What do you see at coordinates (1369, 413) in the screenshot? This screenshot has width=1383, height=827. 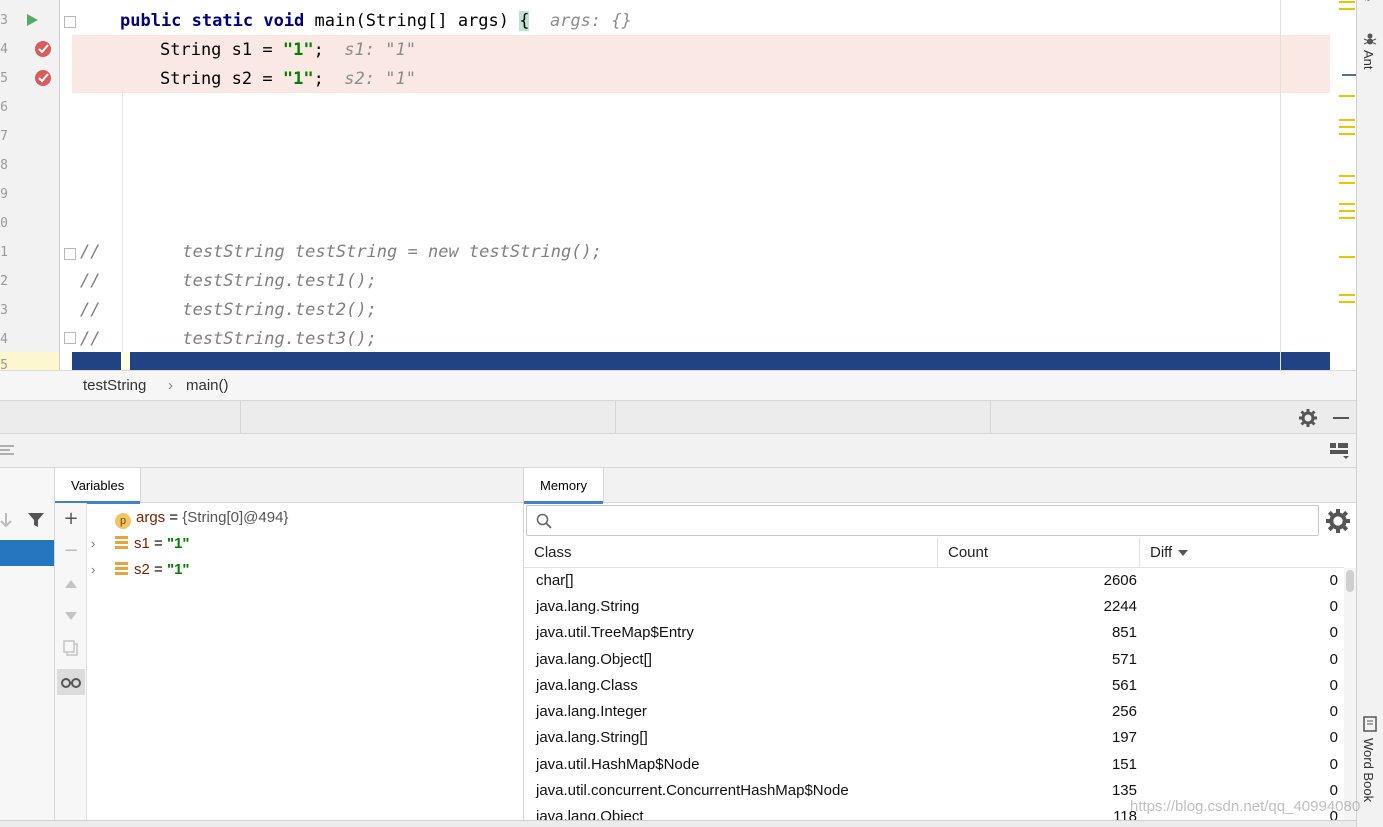 I see `right-tool-strip: e Ant Word Book` at bounding box center [1369, 413].